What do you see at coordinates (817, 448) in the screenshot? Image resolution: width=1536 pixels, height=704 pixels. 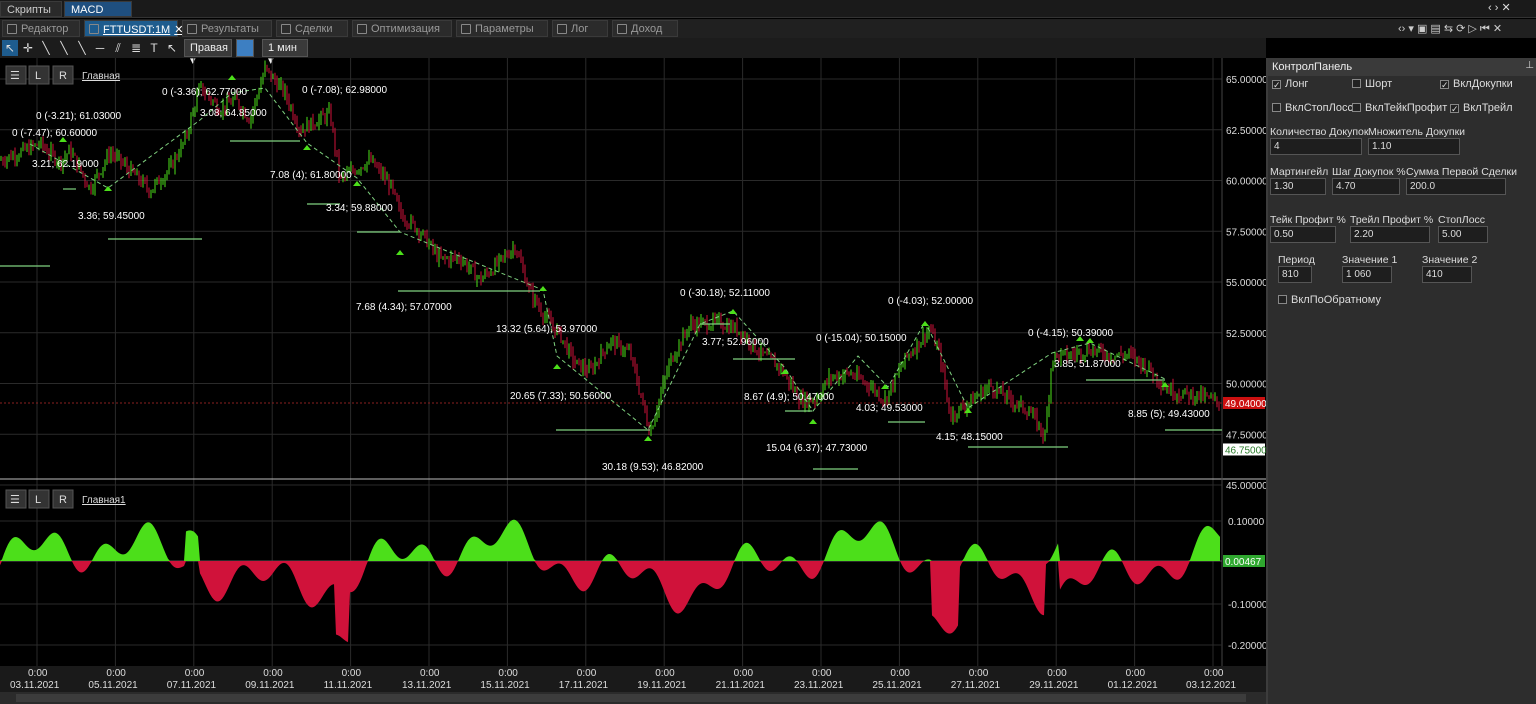 I see `trade-annotation: 15.04 (6.37); 47.73000` at bounding box center [817, 448].